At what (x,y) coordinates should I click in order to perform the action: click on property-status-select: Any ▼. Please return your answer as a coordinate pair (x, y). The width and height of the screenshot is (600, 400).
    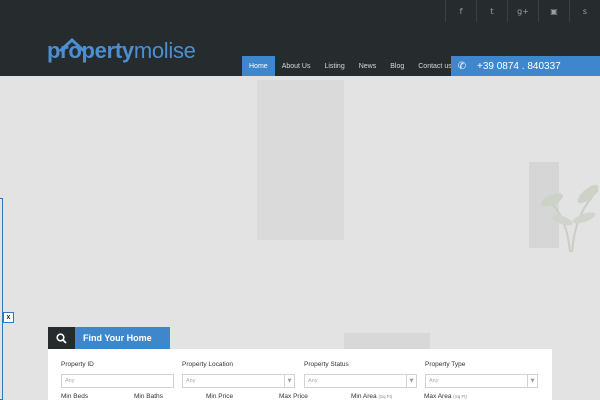
    Looking at the image, I should click on (360, 381).